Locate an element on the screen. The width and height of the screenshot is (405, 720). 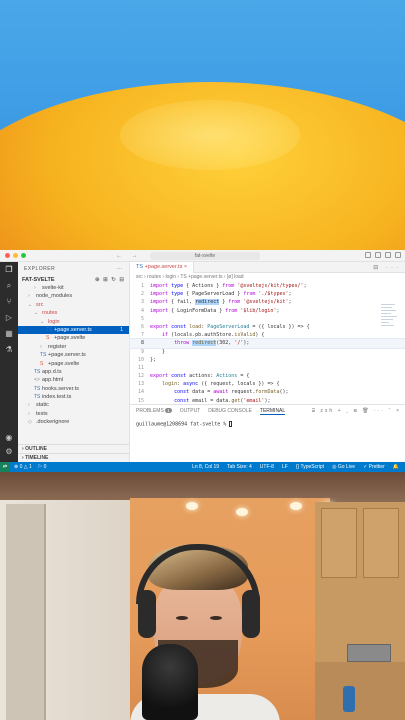
minimize-window-button is located at coordinates (15, 255).